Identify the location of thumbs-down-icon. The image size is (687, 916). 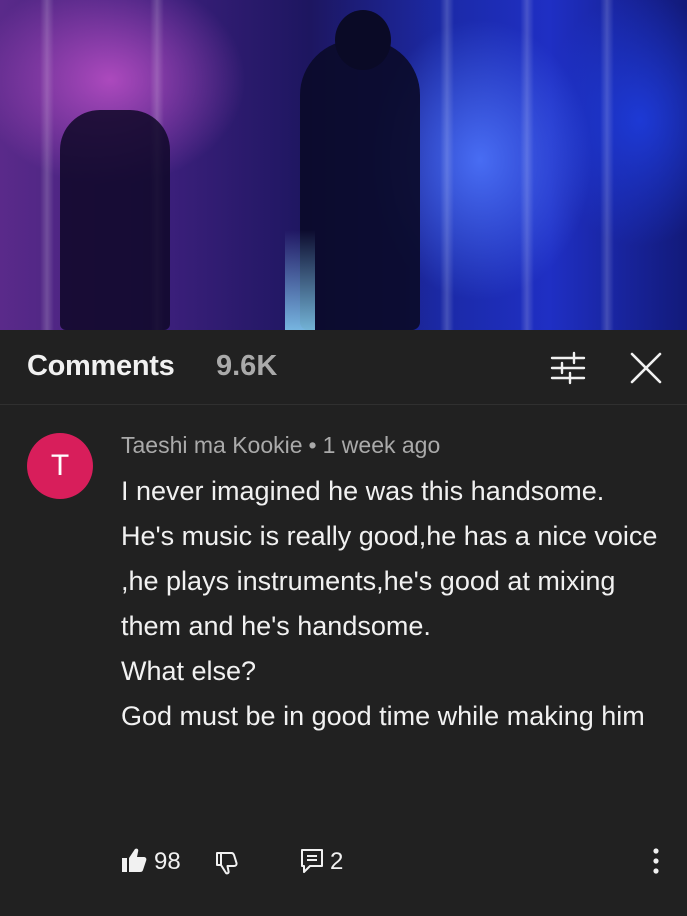
(227, 863).